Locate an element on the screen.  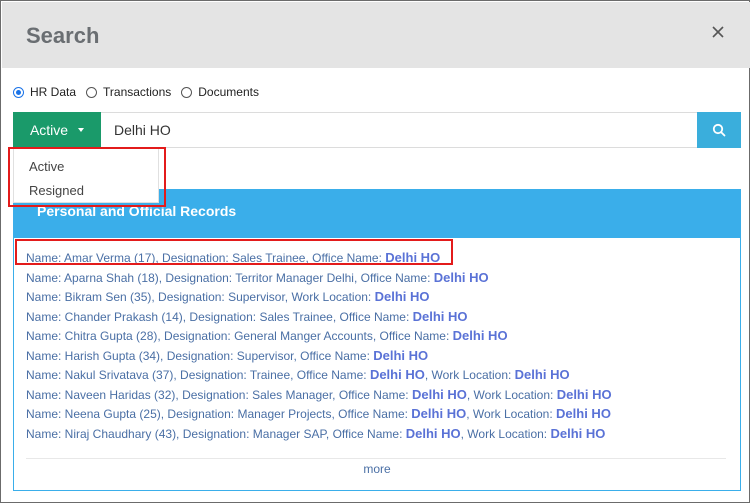
search-bar: Active is located at coordinates (377, 130).